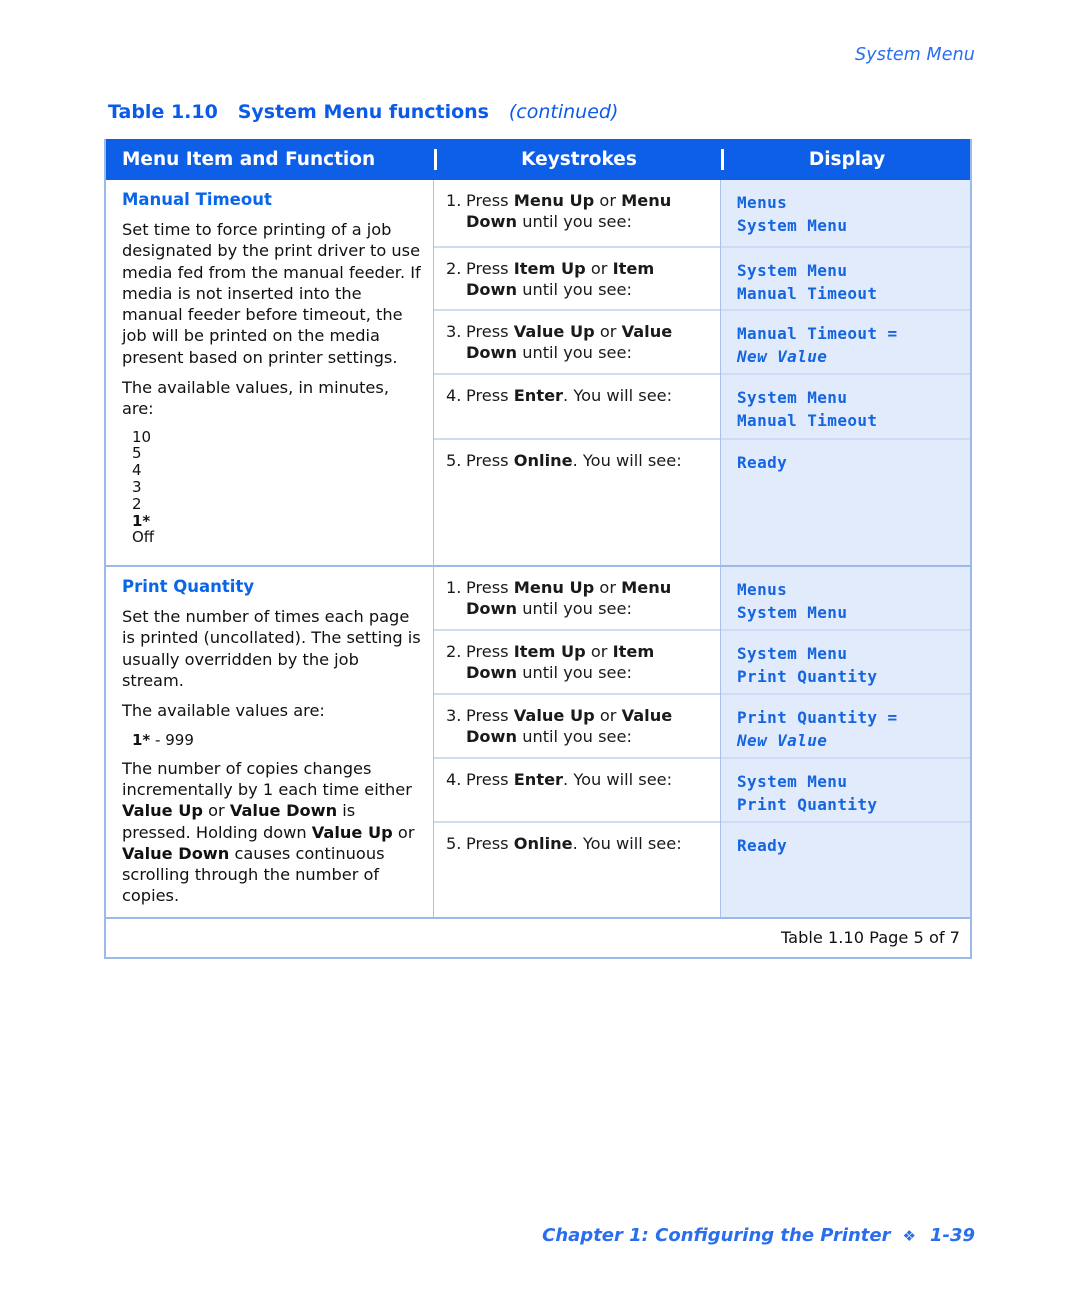 This screenshot has height=1296, width=1080. I want to click on menu-item-title: Manual Timeout, so click(197, 199).